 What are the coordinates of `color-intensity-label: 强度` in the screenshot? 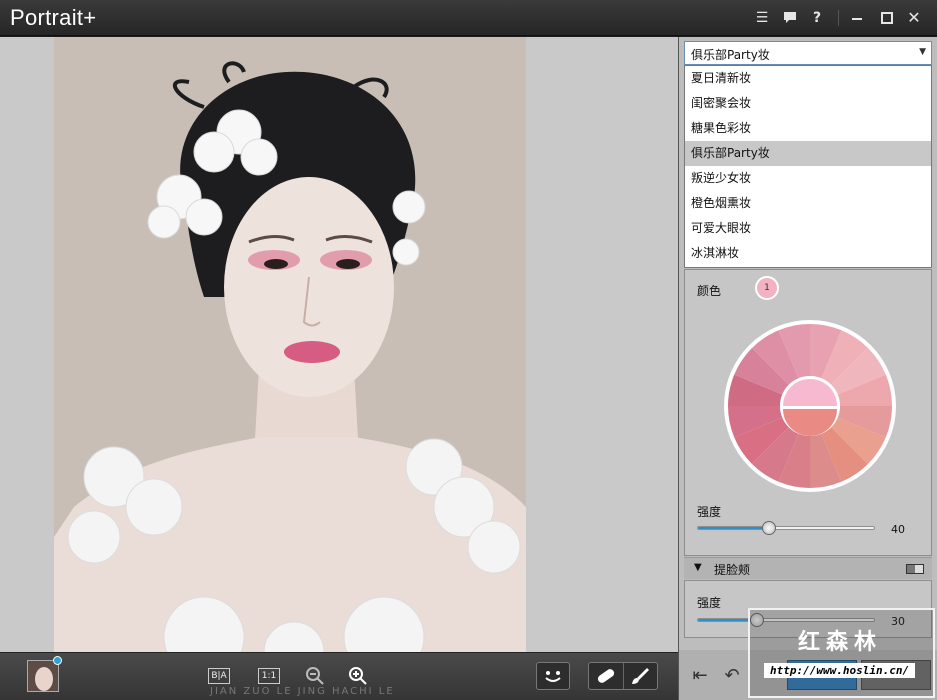 It's located at (709, 512).